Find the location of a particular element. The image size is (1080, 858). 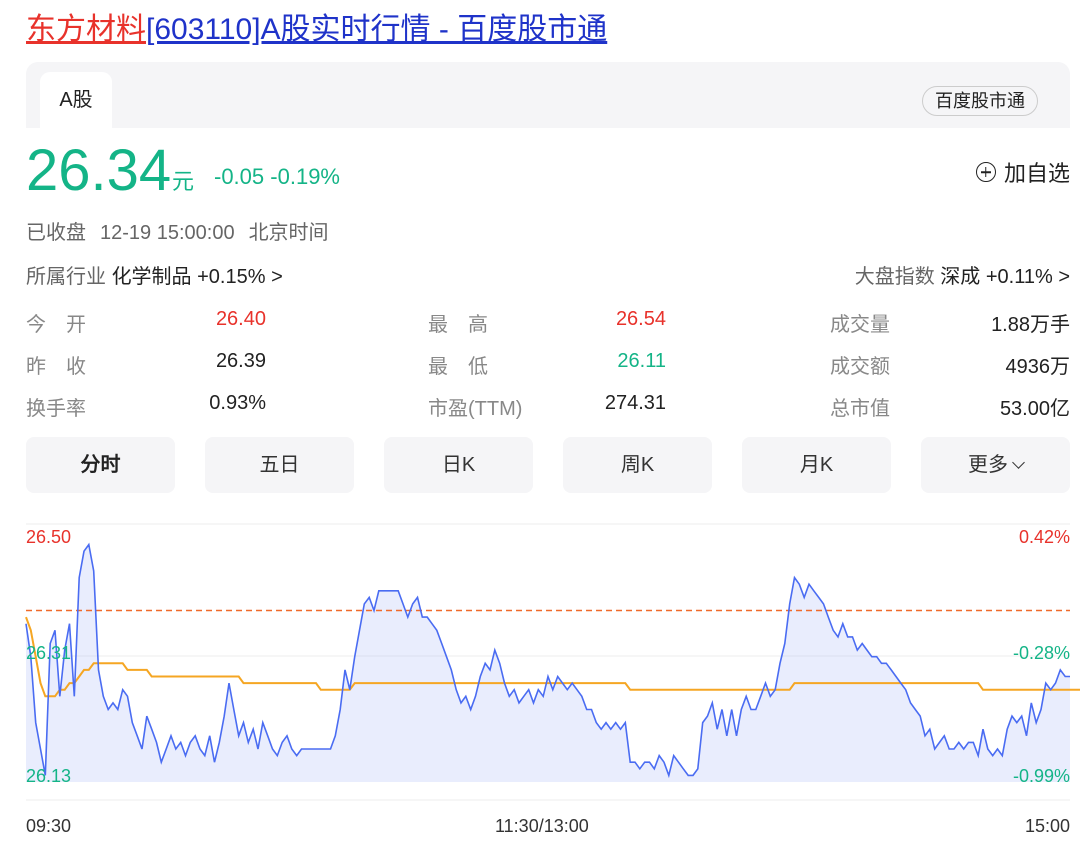

watchlist-label: 加自选 is located at coordinates (1036, 173).